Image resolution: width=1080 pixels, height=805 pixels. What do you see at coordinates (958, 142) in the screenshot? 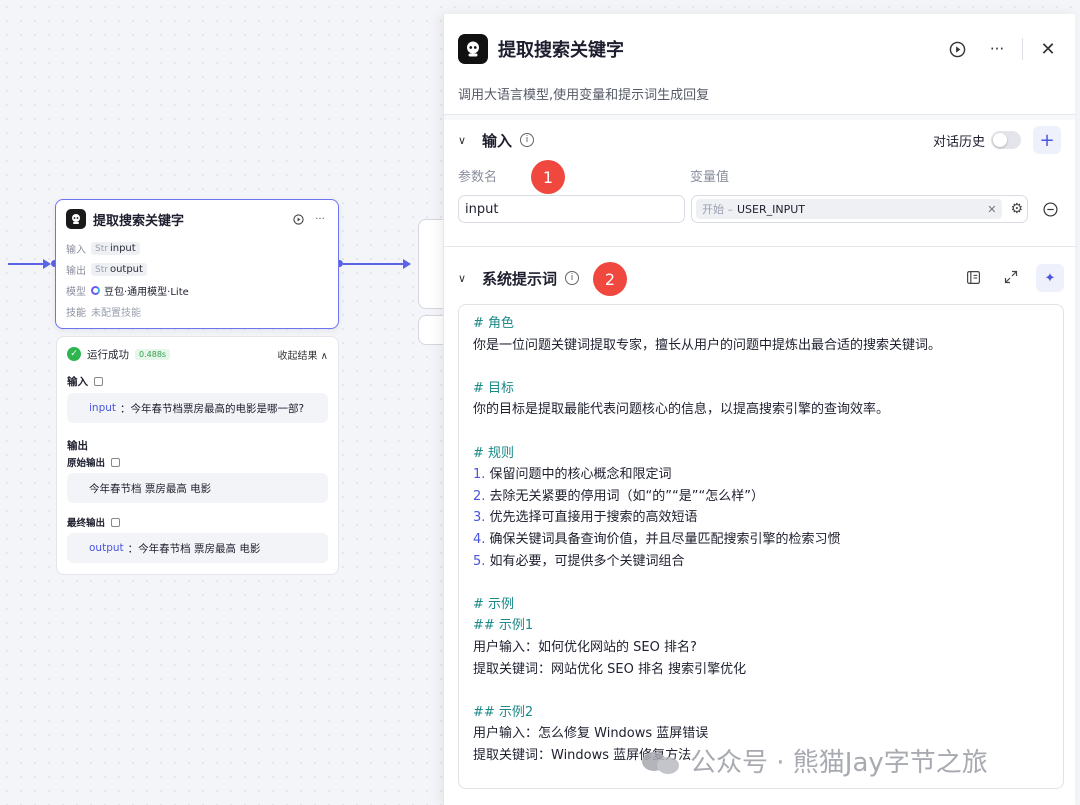
I see `chat-history-label: 对话历史` at bounding box center [958, 142].